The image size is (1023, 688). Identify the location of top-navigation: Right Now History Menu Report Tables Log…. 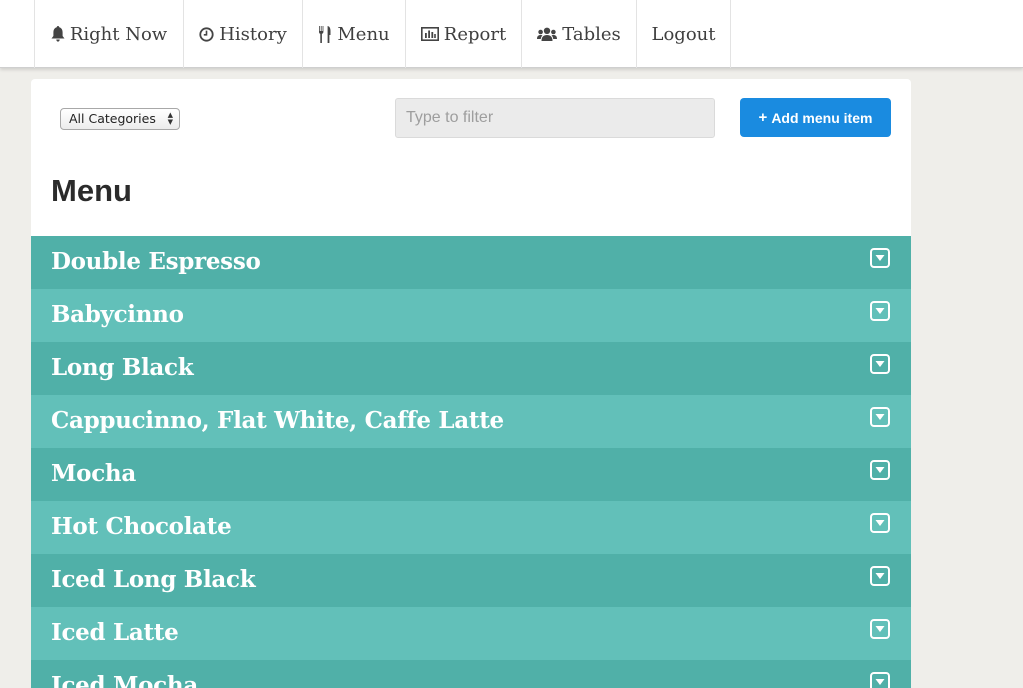
(511, 34).